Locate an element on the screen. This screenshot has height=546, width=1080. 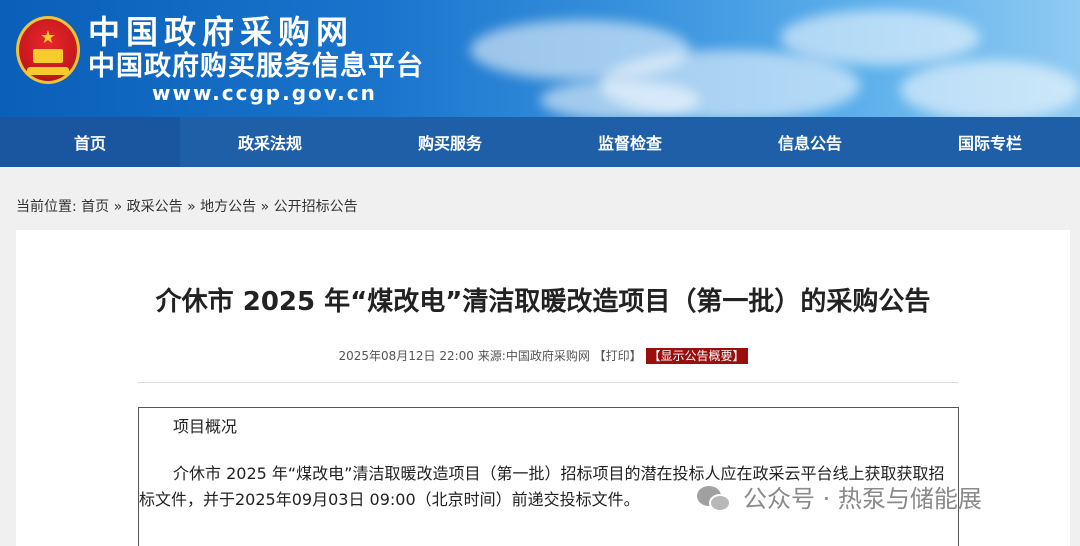
source-name: 中国政府采购网 is located at coordinates (547, 356).